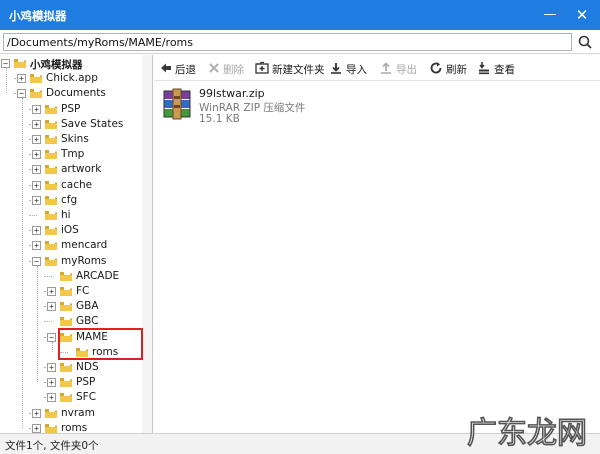  What do you see at coordinates (582, 15) in the screenshot?
I see `close-button: ✕` at bounding box center [582, 15].